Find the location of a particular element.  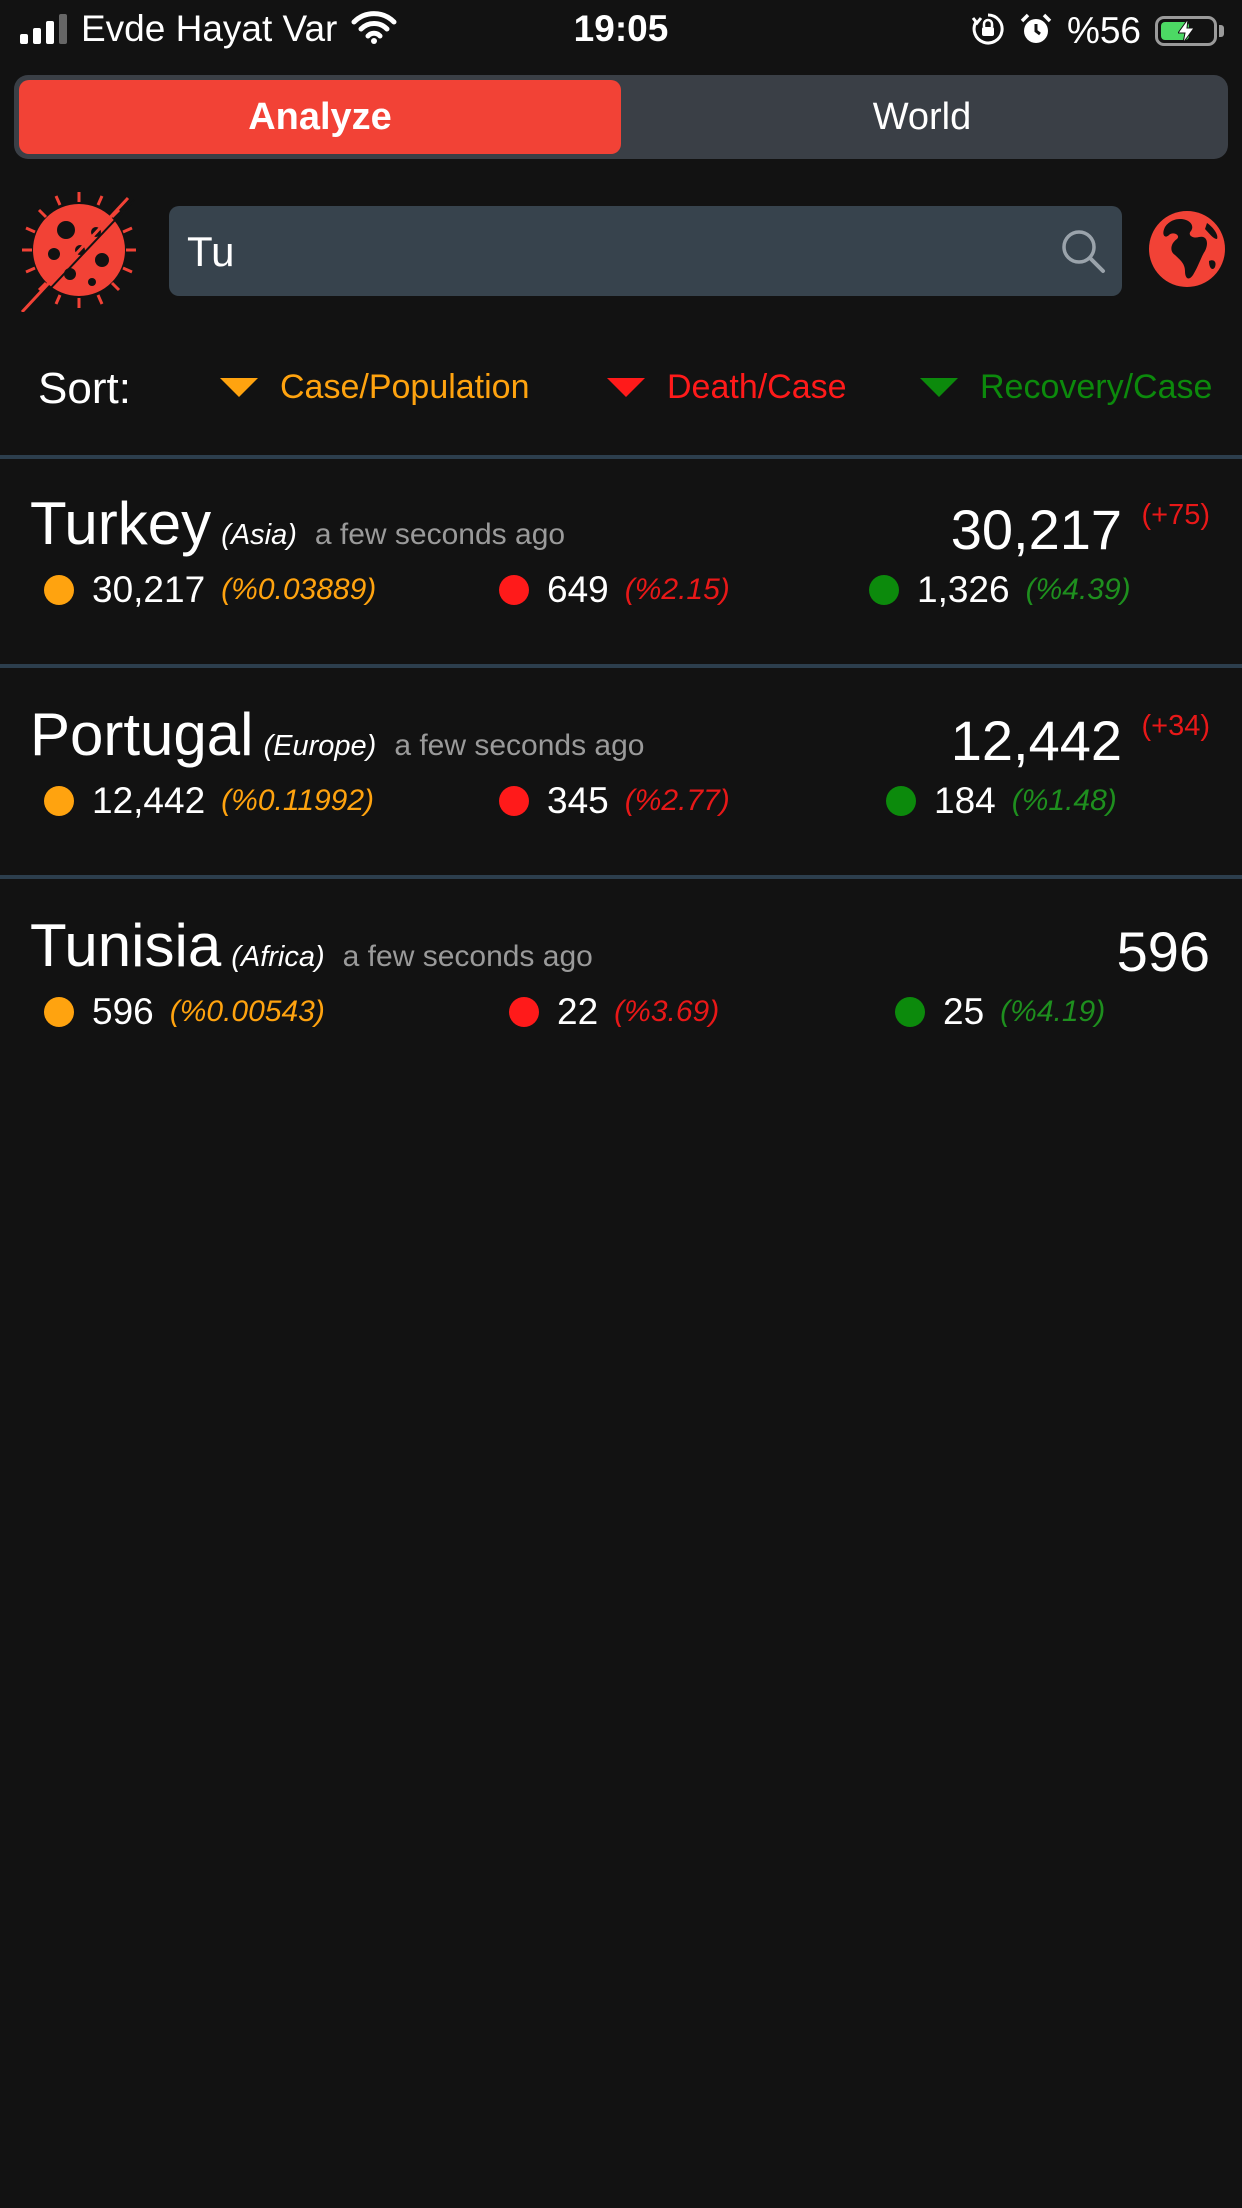

country-heading: Tunisia (Africa) a few seconds ago is located at coordinates (311, 945).